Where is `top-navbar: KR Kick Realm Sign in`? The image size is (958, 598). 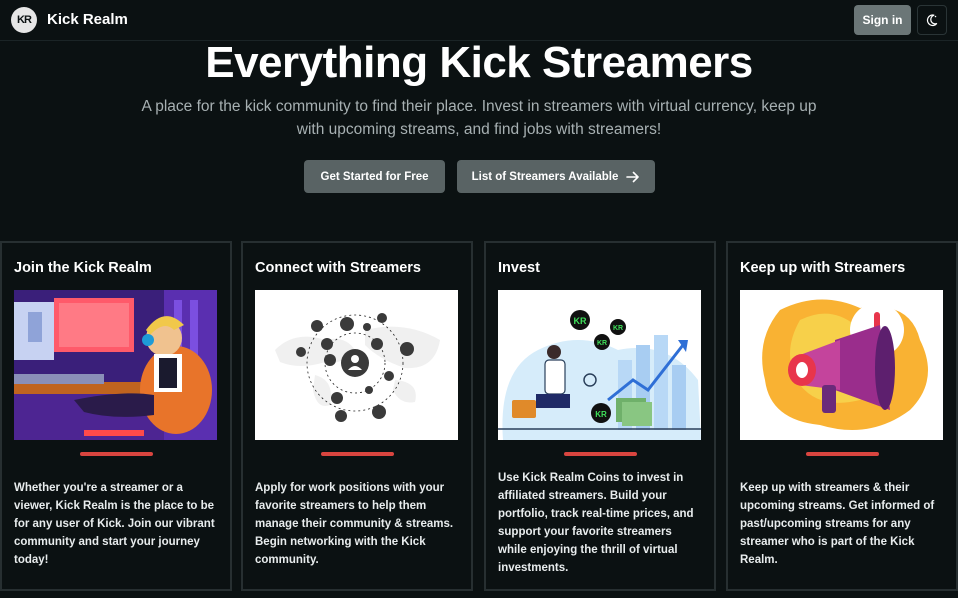 top-navbar: KR Kick Realm Sign in is located at coordinates (479, 20).